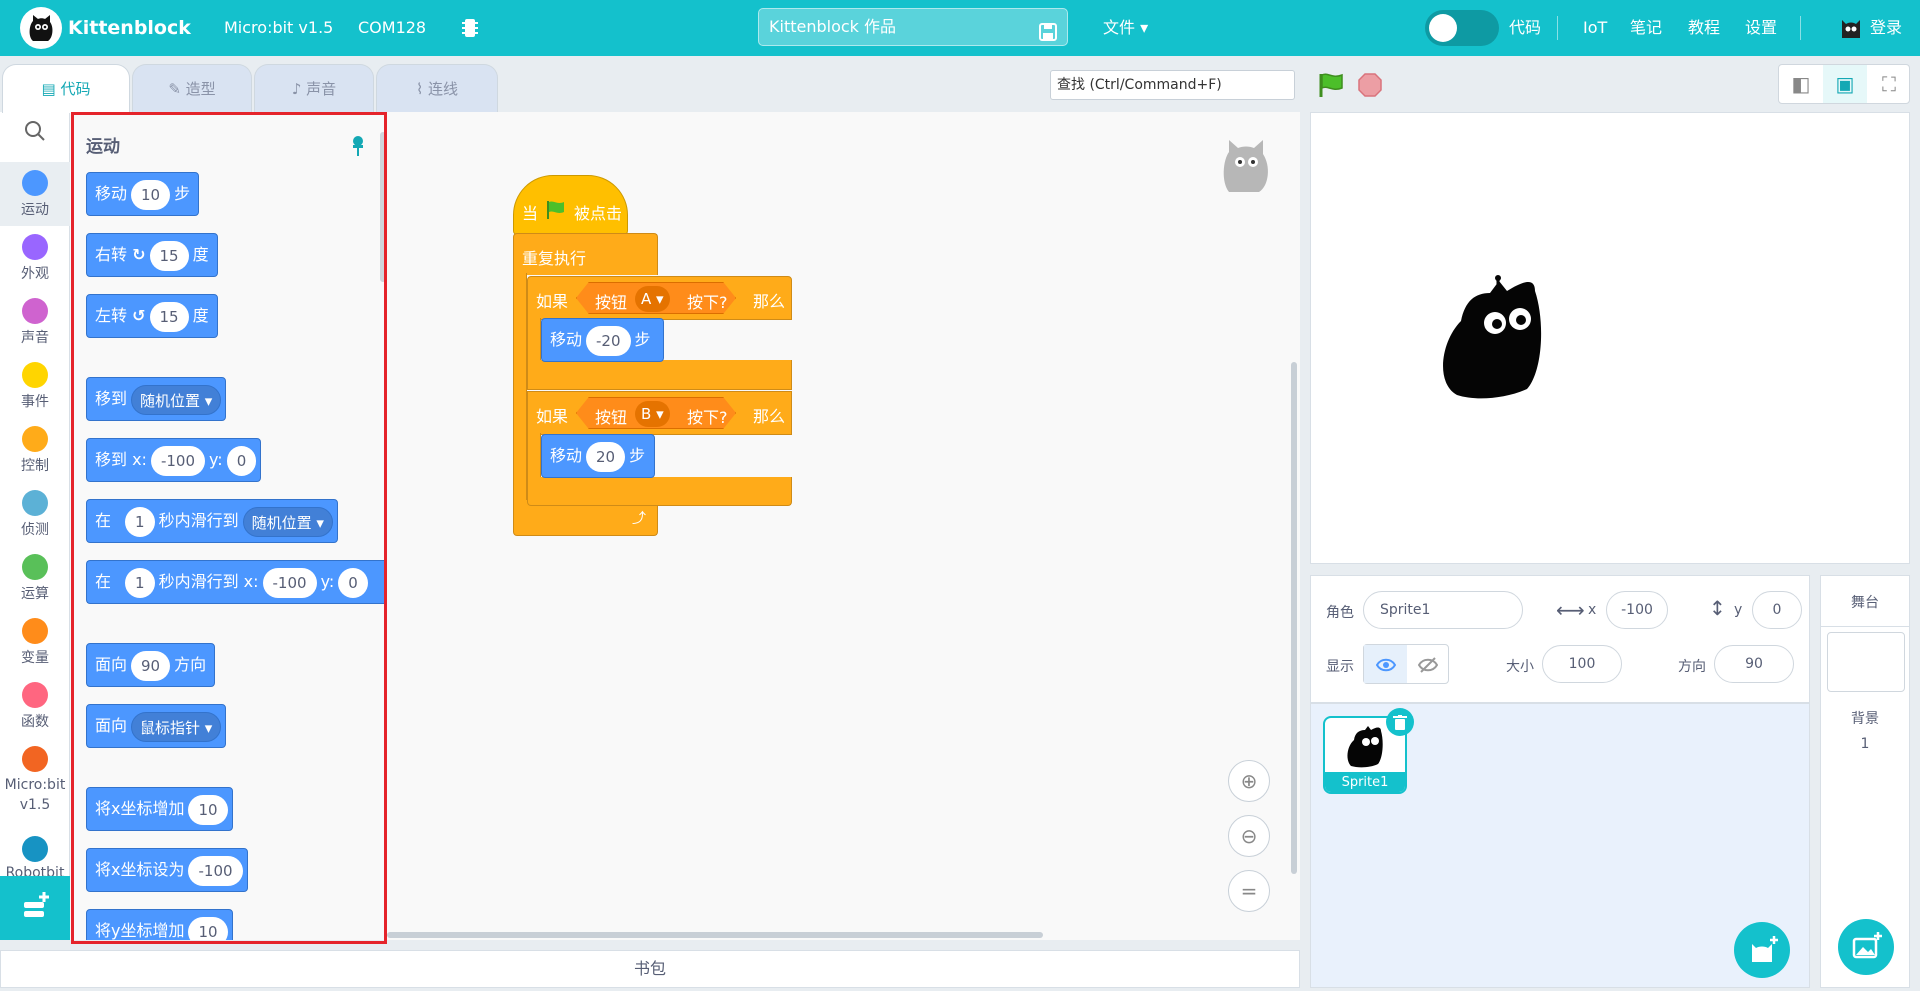 This screenshot has width=1920, height=991. Describe the element at coordinates (35, 450) in the screenshot. I see `category-control: 控制` at that location.